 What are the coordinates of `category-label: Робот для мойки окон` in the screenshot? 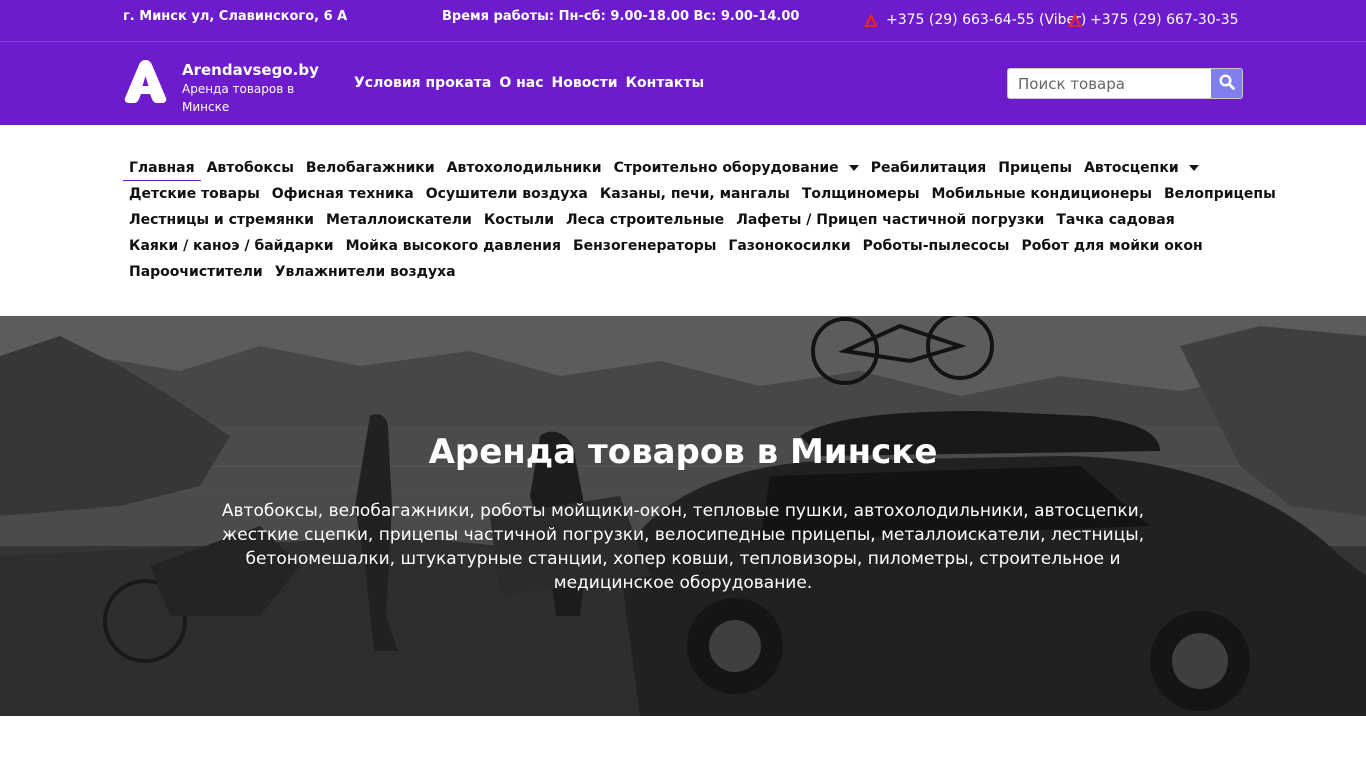 It's located at (1112, 246).